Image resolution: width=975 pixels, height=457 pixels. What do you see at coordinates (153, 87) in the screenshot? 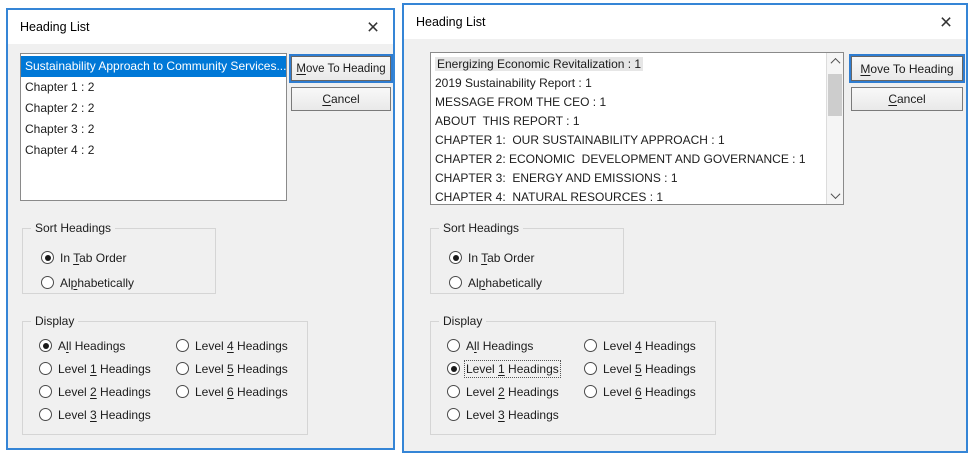
I see `list-item: Chapter 1 : 2` at bounding box center [153, 87].